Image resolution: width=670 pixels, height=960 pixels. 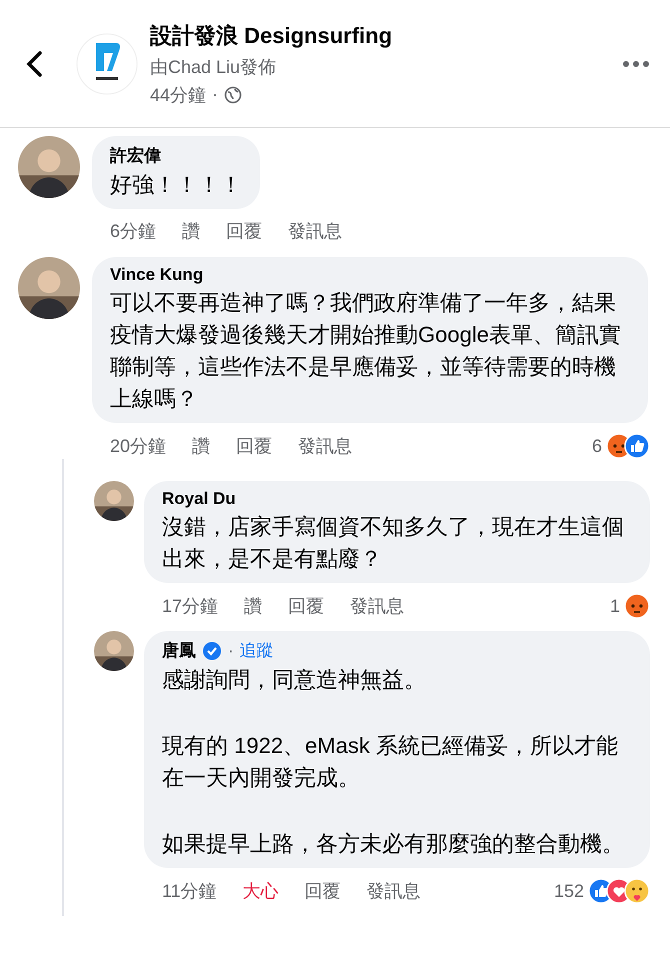 What do you see at coordinates (190, 606) in the screenshot?
I see `comment-time: 17分鐘` at bounding box center [190, 606].